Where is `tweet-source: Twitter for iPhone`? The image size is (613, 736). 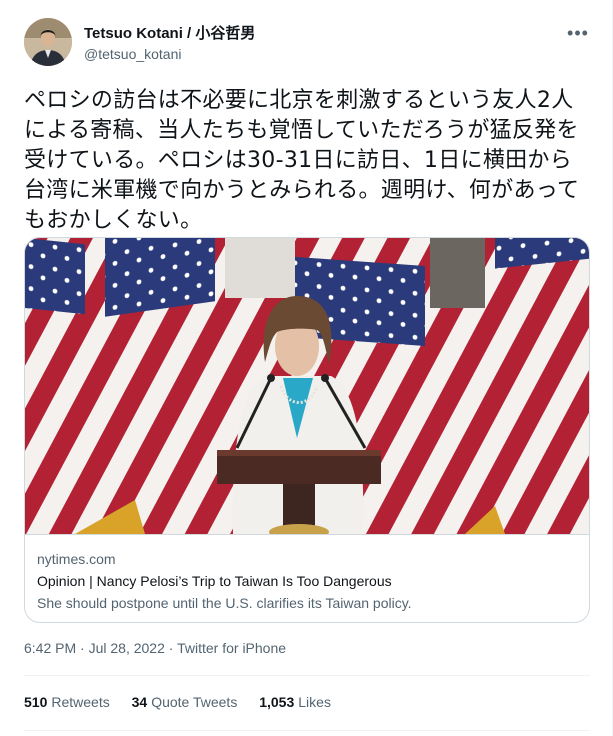
tweet-source: Twitter for iPhone is located at coordinates (231, 648).